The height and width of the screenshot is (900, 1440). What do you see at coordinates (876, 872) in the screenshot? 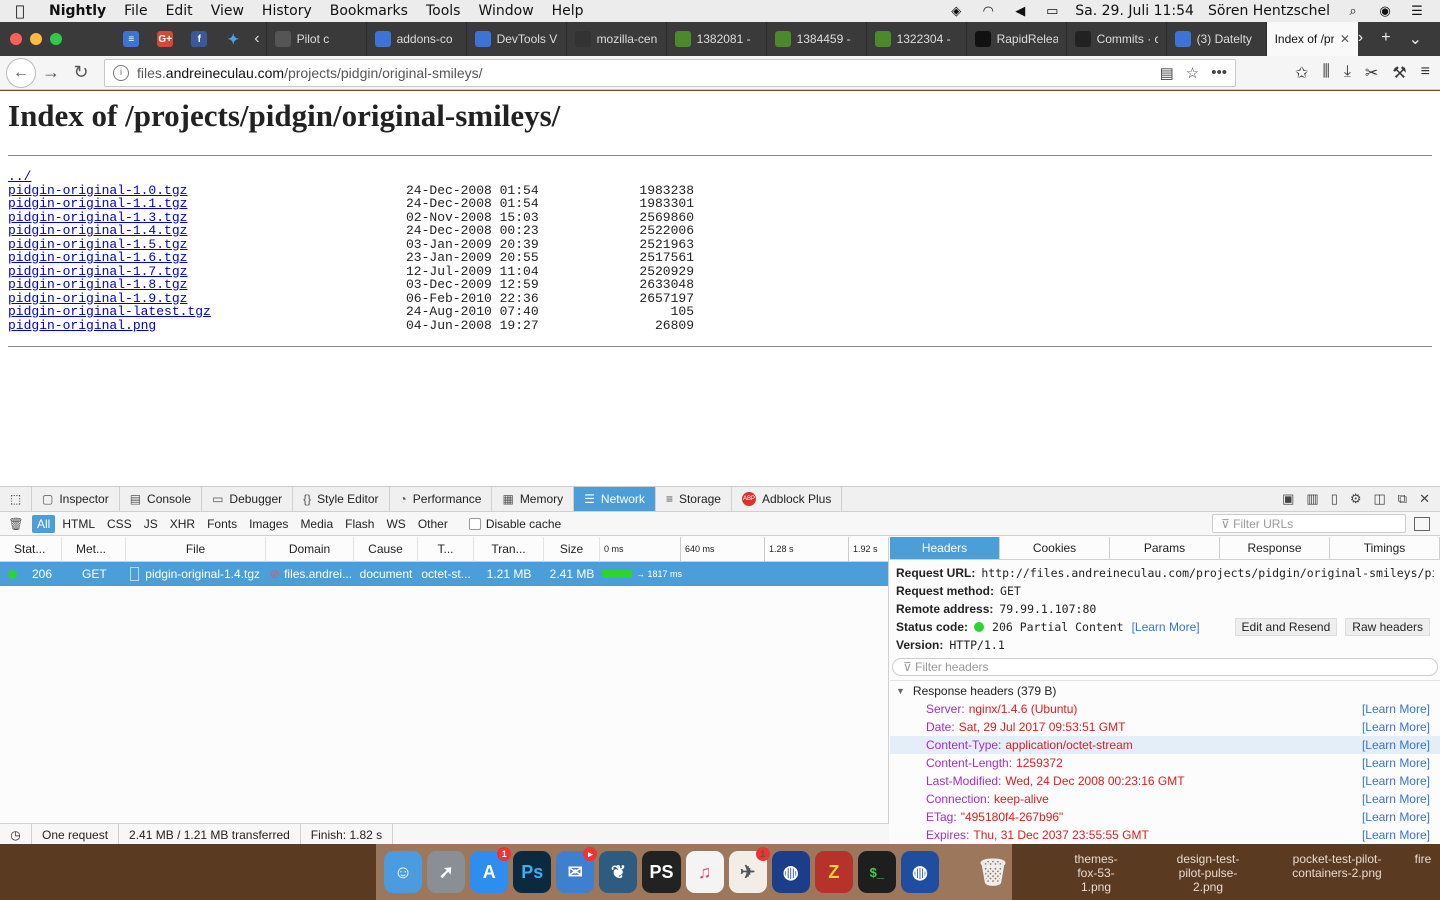
I see `terminal-icon: $_` at bounding box center [876, 872].